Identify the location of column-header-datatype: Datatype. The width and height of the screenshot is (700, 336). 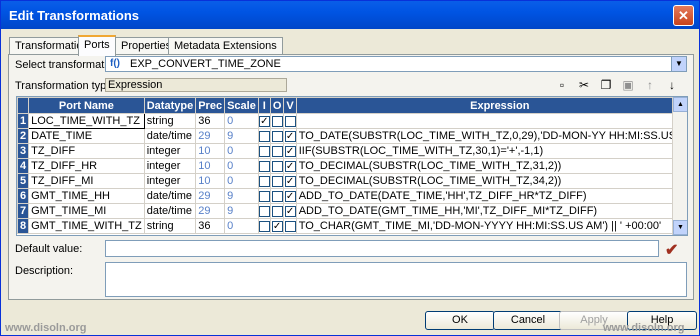
(170, 105).